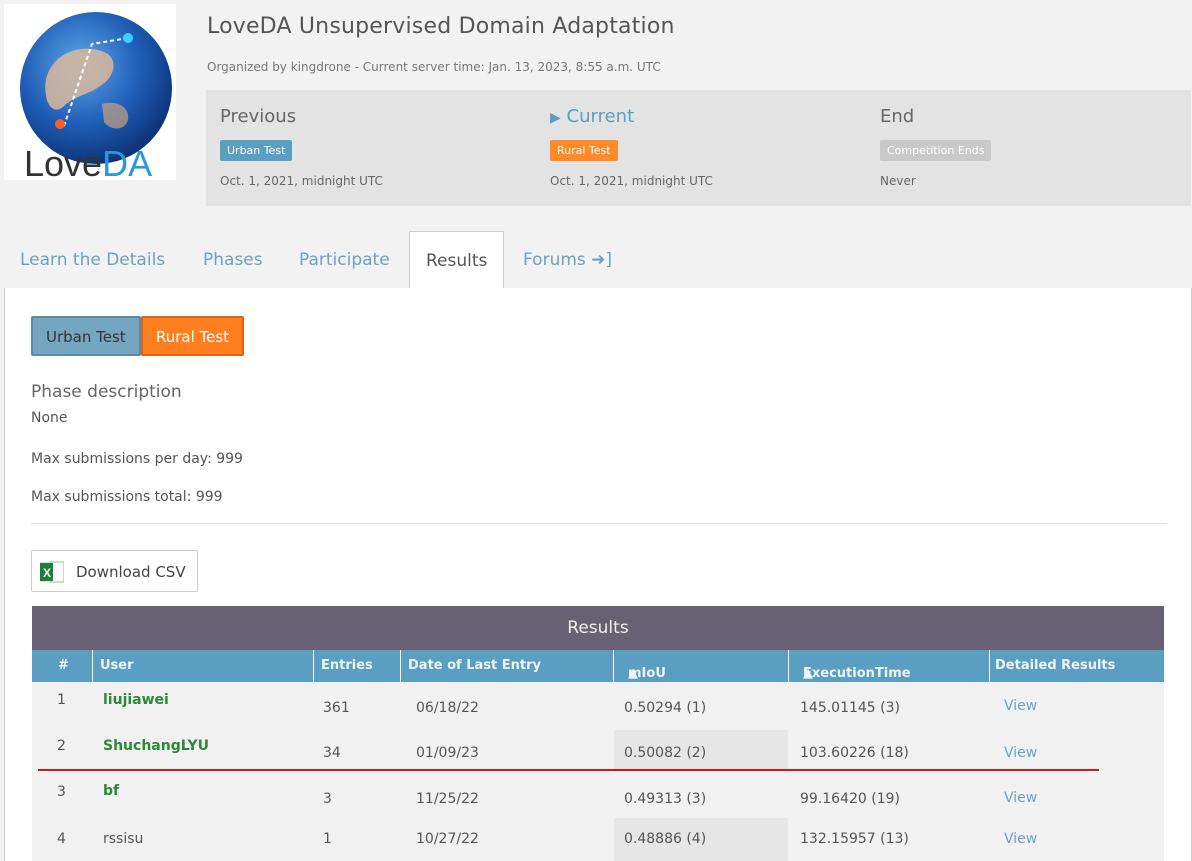  What do you see at coordinates (61, 792) in the screenshot?
I see `row-rank: 3` at bounding box center [61, 792].